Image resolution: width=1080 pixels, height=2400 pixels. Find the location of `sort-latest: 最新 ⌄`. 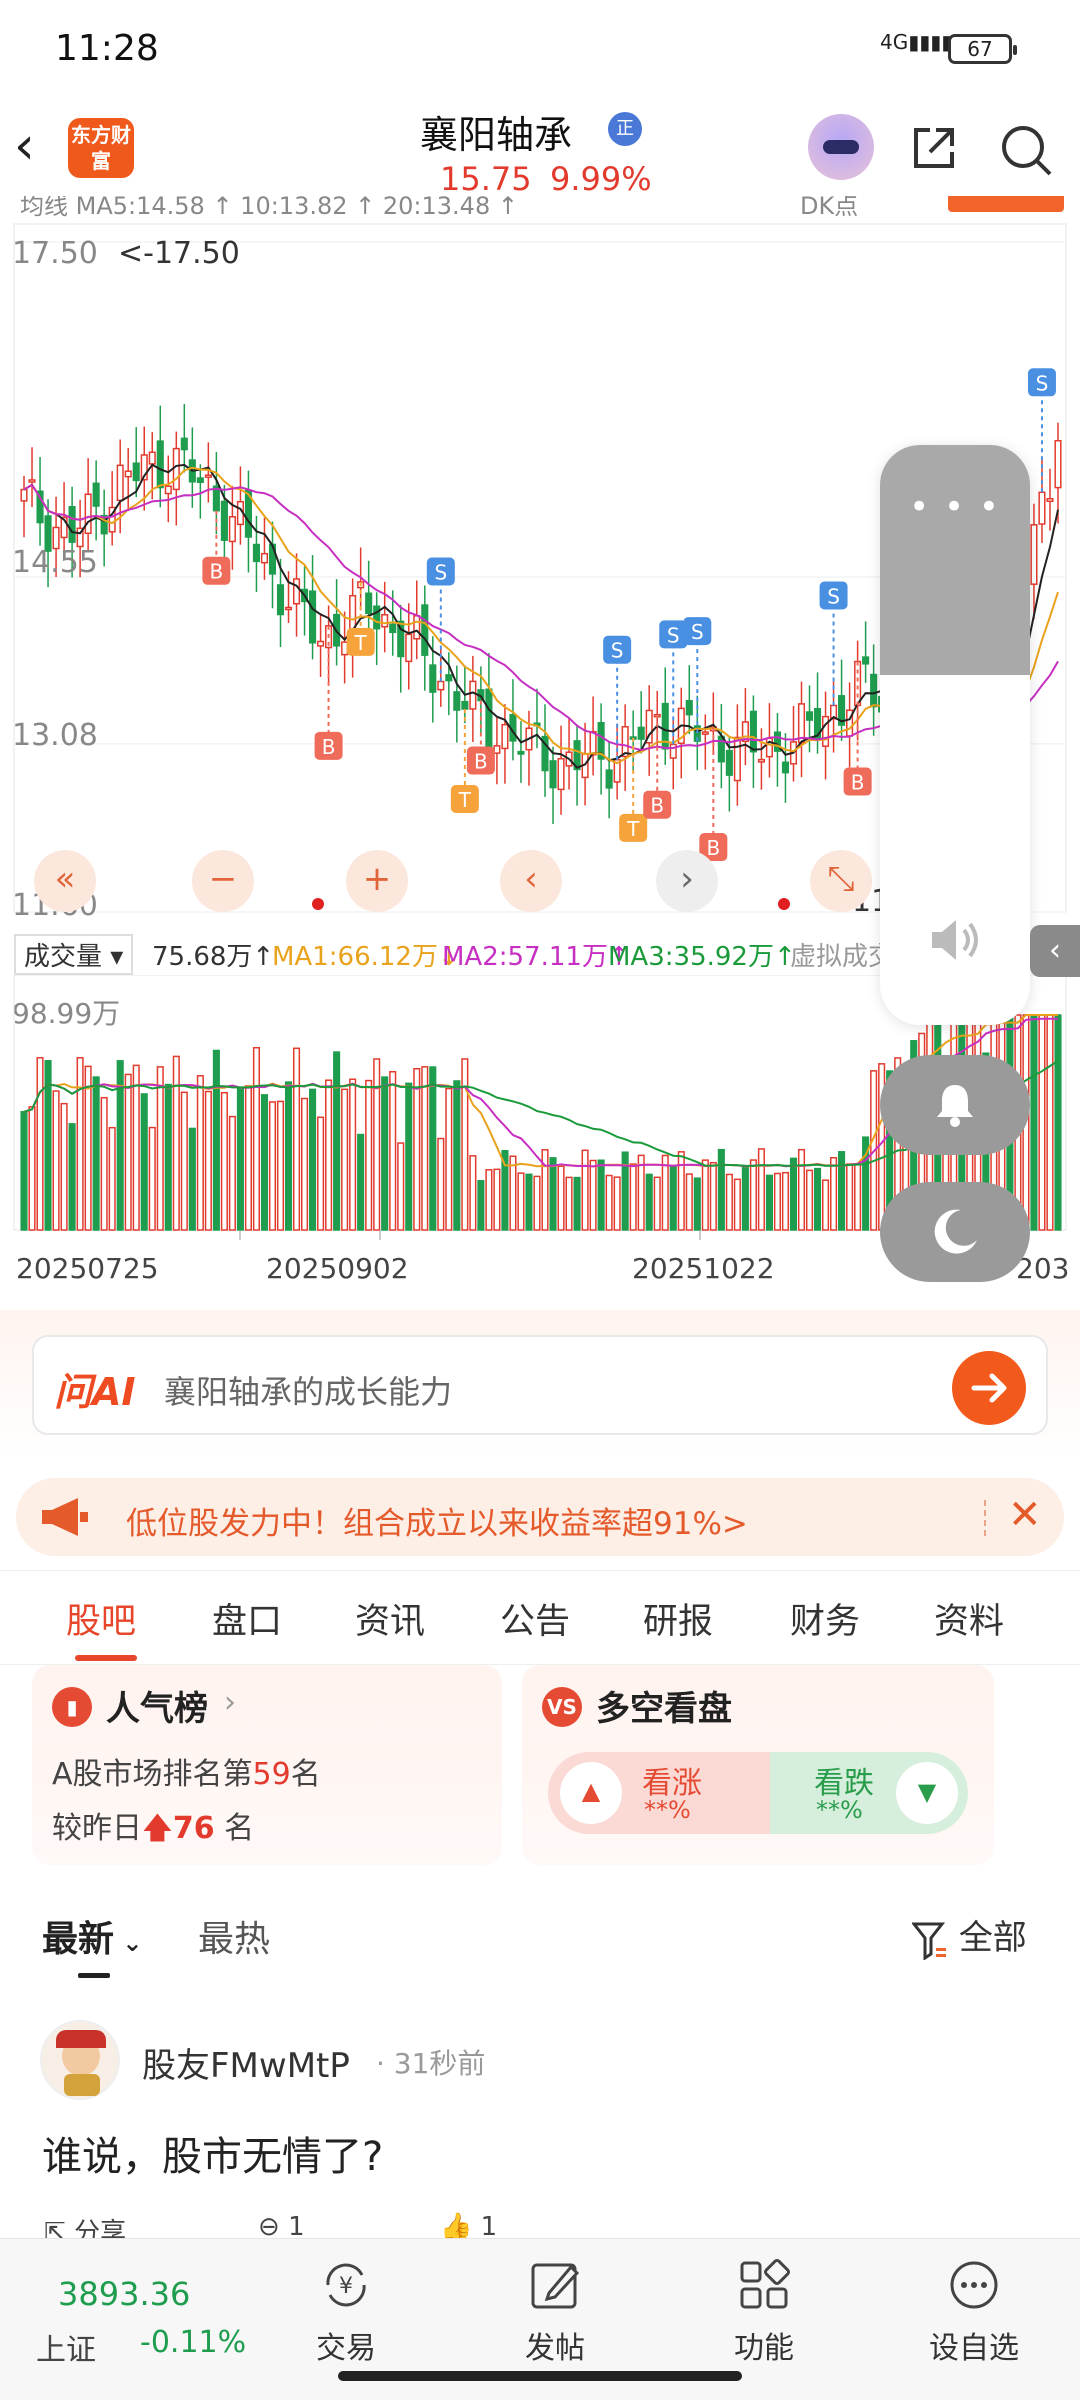

sort-latest: 最新 ⌄ is located at coordinates (92, 1936).